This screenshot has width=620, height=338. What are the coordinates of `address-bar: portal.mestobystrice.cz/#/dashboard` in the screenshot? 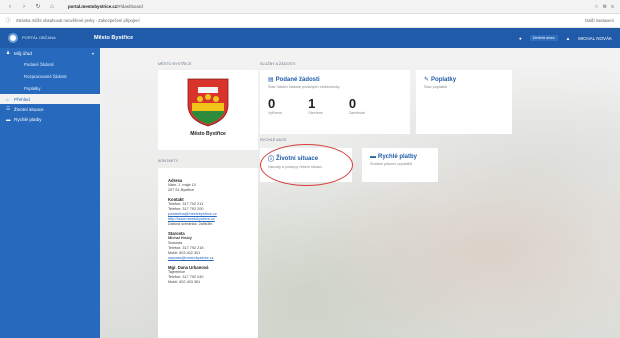 It's located at (105, 6).